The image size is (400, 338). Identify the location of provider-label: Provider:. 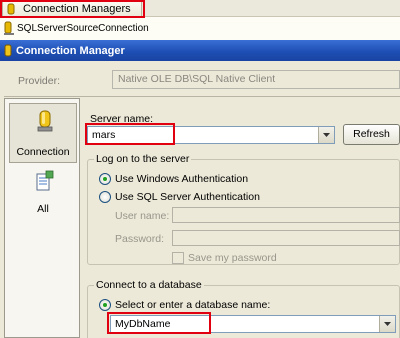
(39, 81).